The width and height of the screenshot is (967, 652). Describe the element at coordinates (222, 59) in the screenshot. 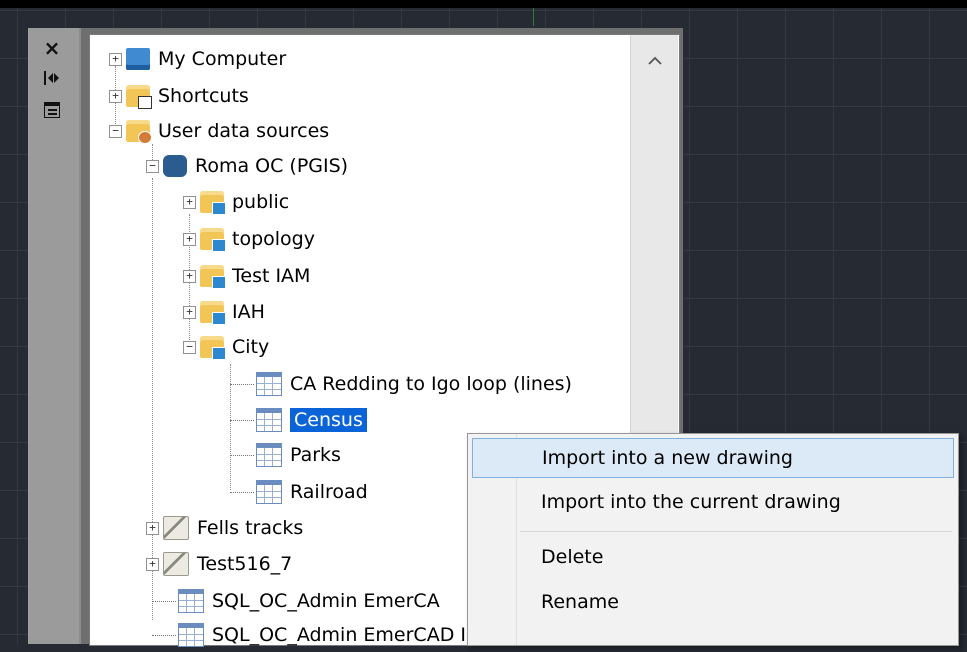

I see `tree-node-label: My Computer` at that location.